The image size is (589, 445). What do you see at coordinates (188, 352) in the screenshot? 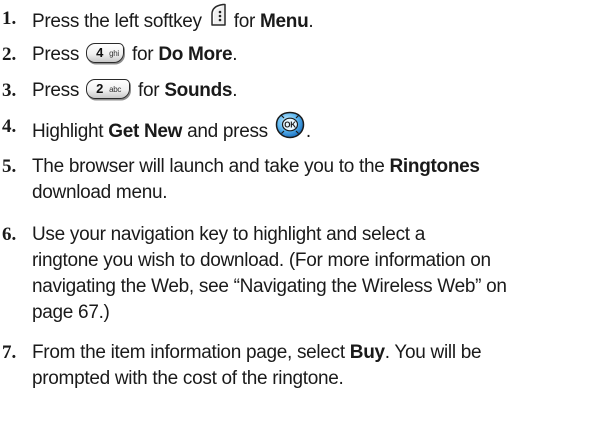
I see `step-text: From the item information page, select` at bounding box center [188, 352].